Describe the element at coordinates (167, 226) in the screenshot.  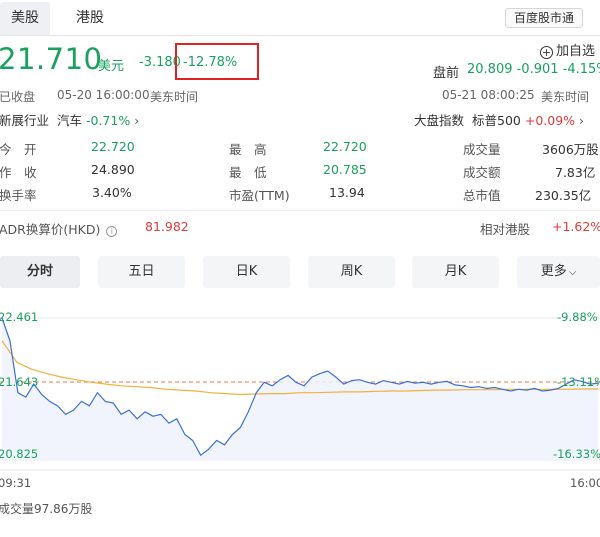
I see `adr-value: 81.982` at that location.